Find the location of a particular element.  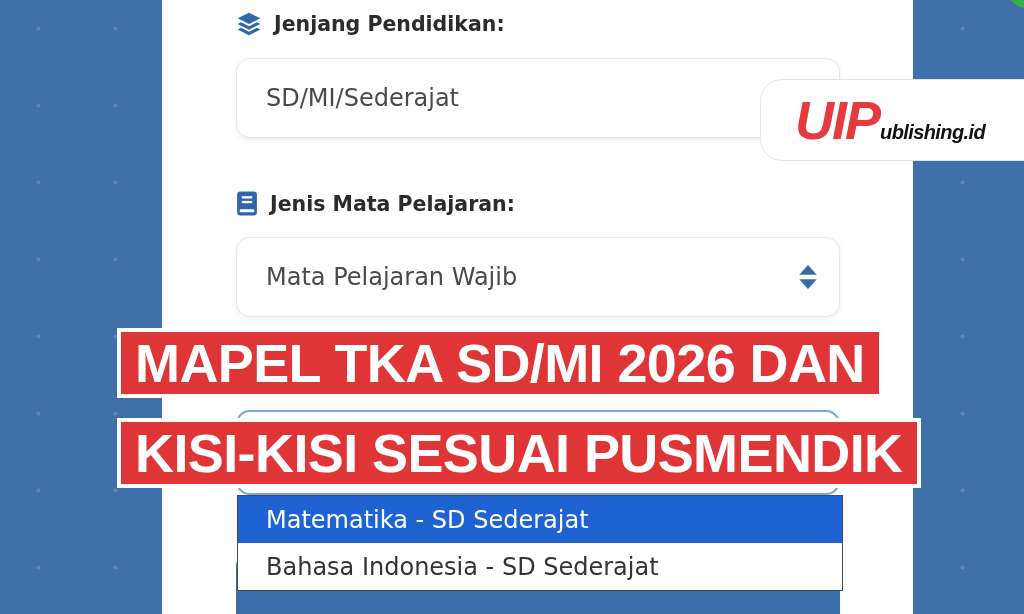

field-label: Jenis Mata Pelajaran: is located at coordinates (392, 203).